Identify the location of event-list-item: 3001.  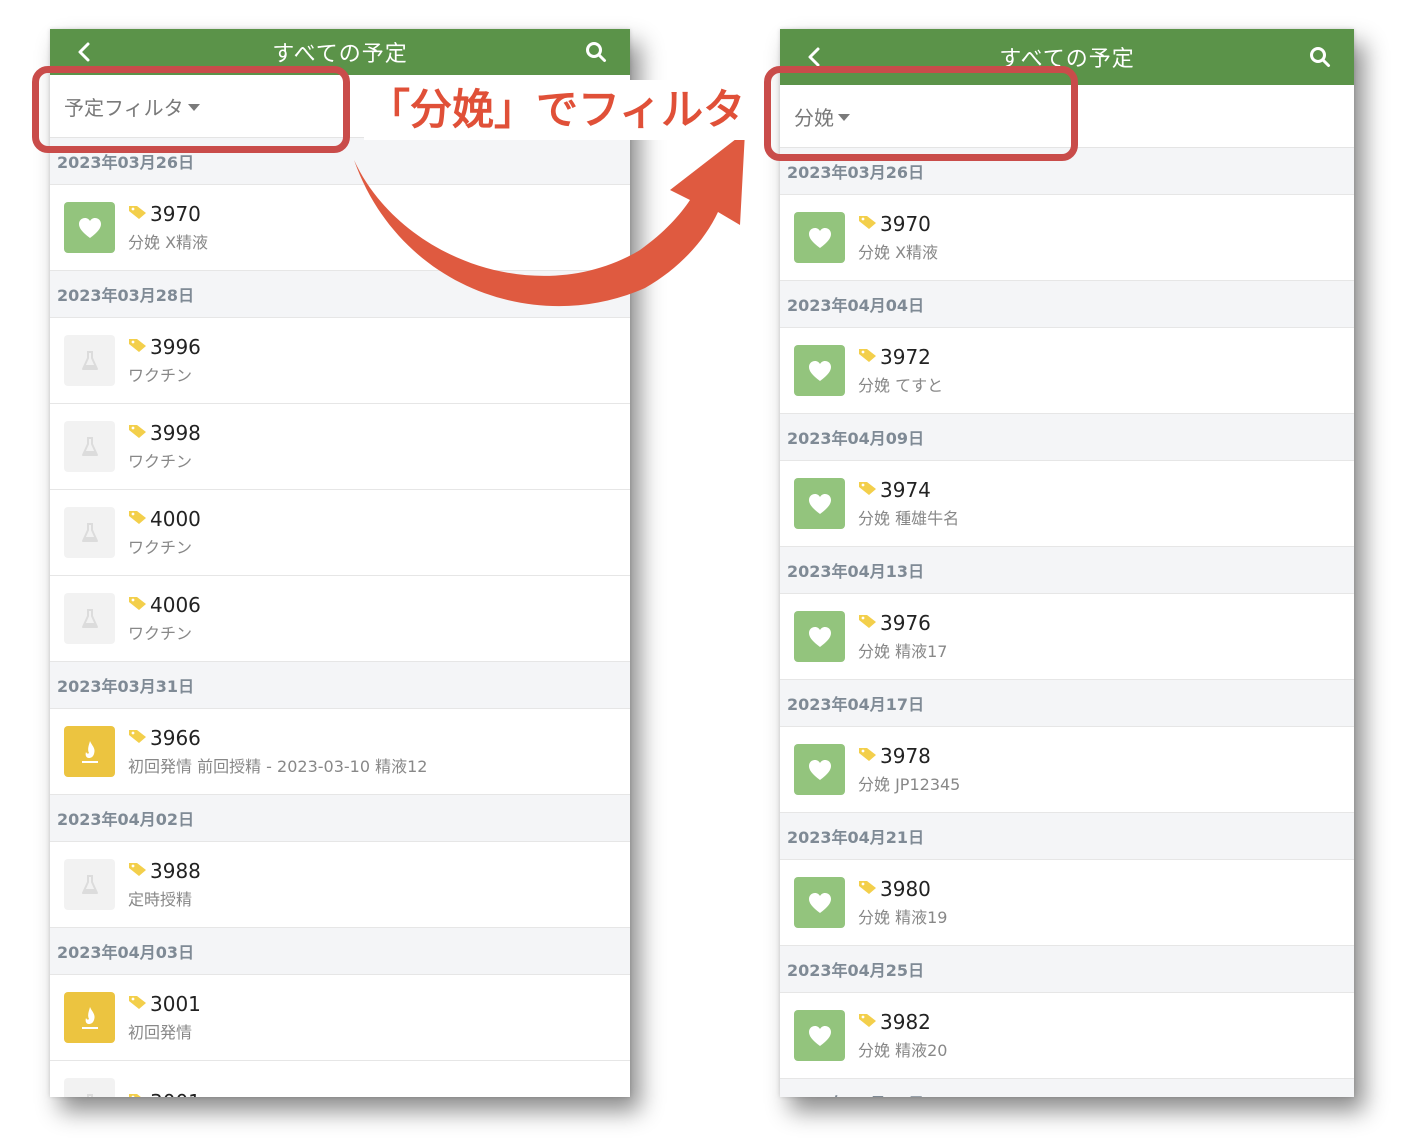
(340, 1079).